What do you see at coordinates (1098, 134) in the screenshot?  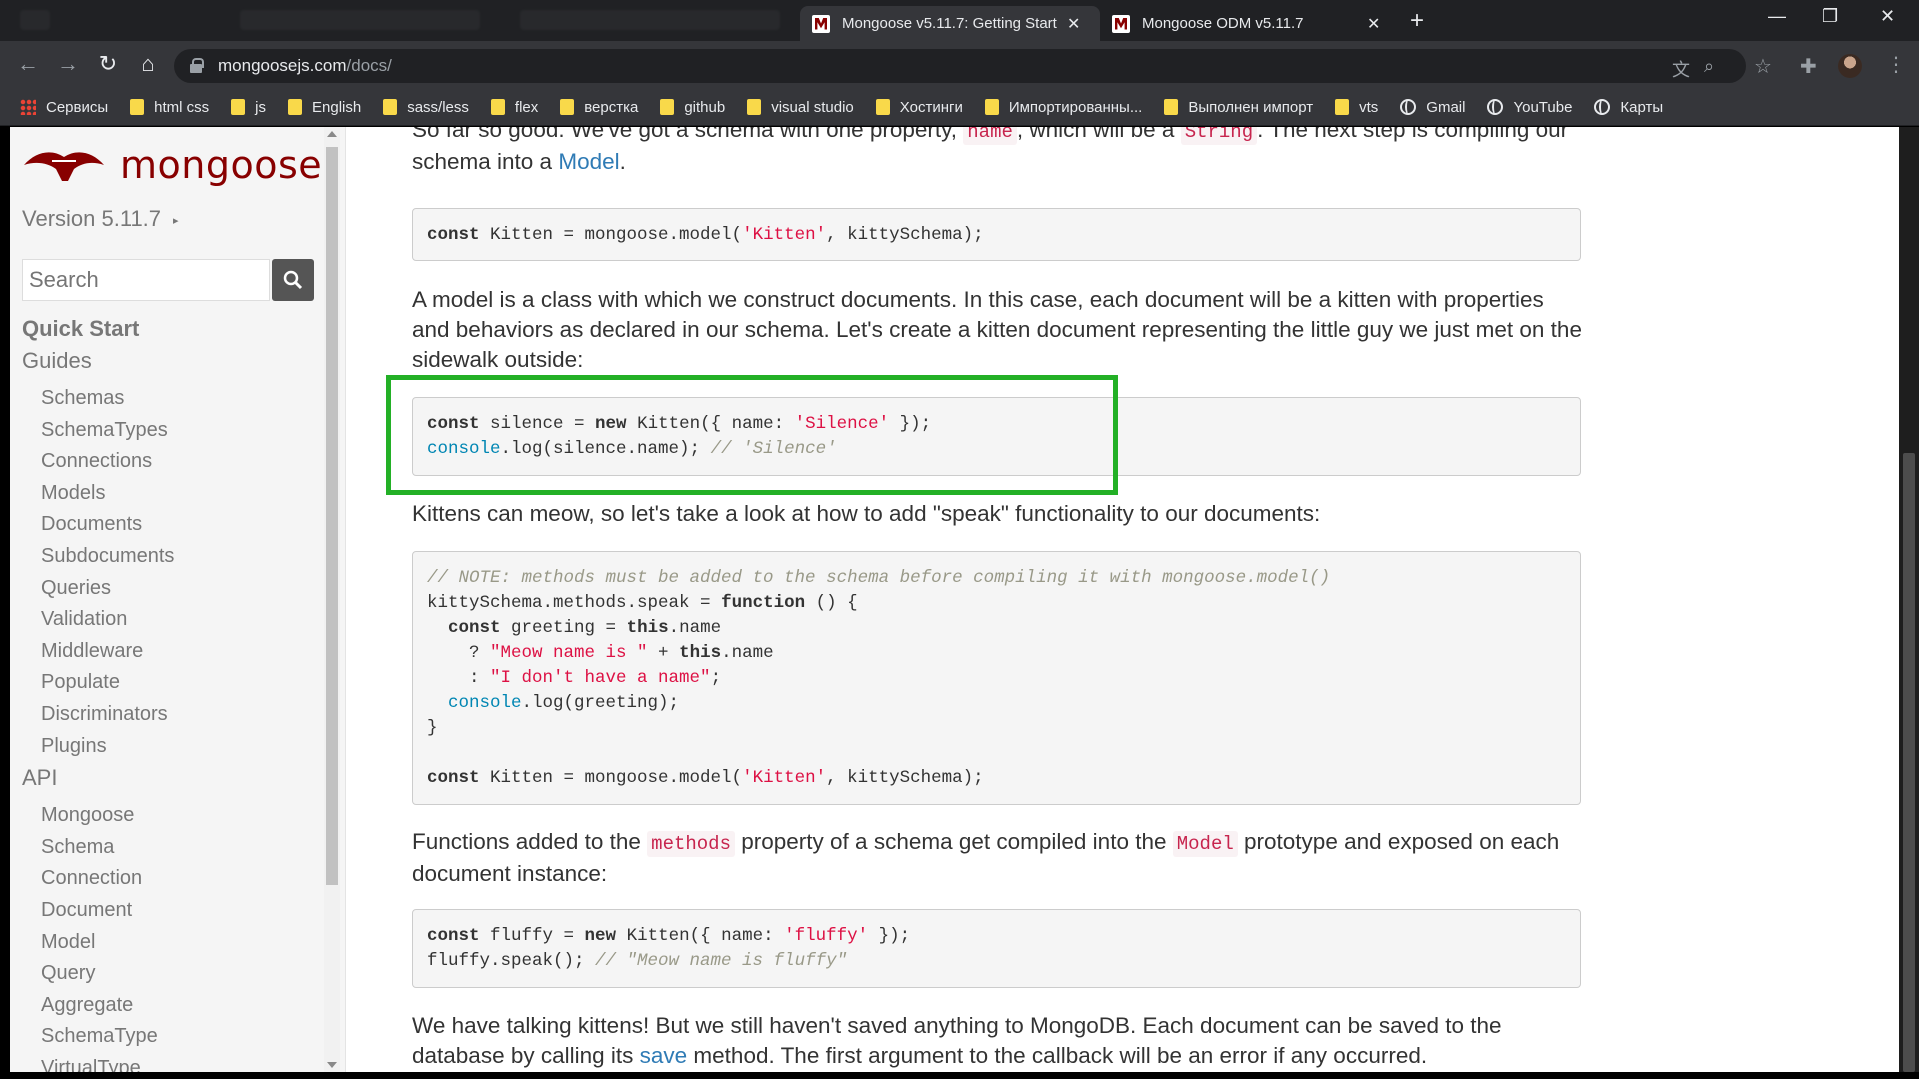 I see `text: , which will be a` at bounding box center [1098, 134].